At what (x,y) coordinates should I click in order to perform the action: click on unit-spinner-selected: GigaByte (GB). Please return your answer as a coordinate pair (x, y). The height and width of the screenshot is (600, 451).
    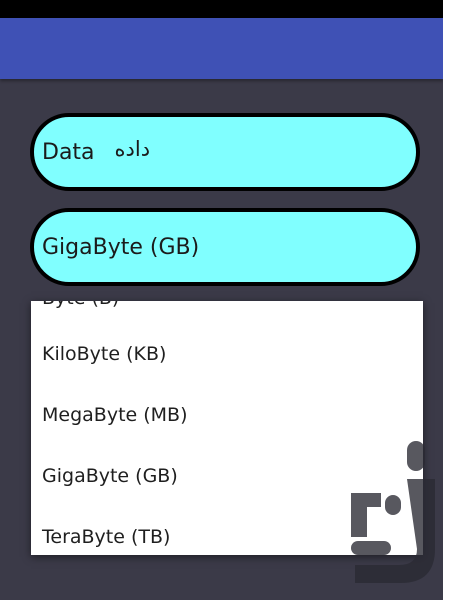
    Looking at the image, I should click on (121, 247).